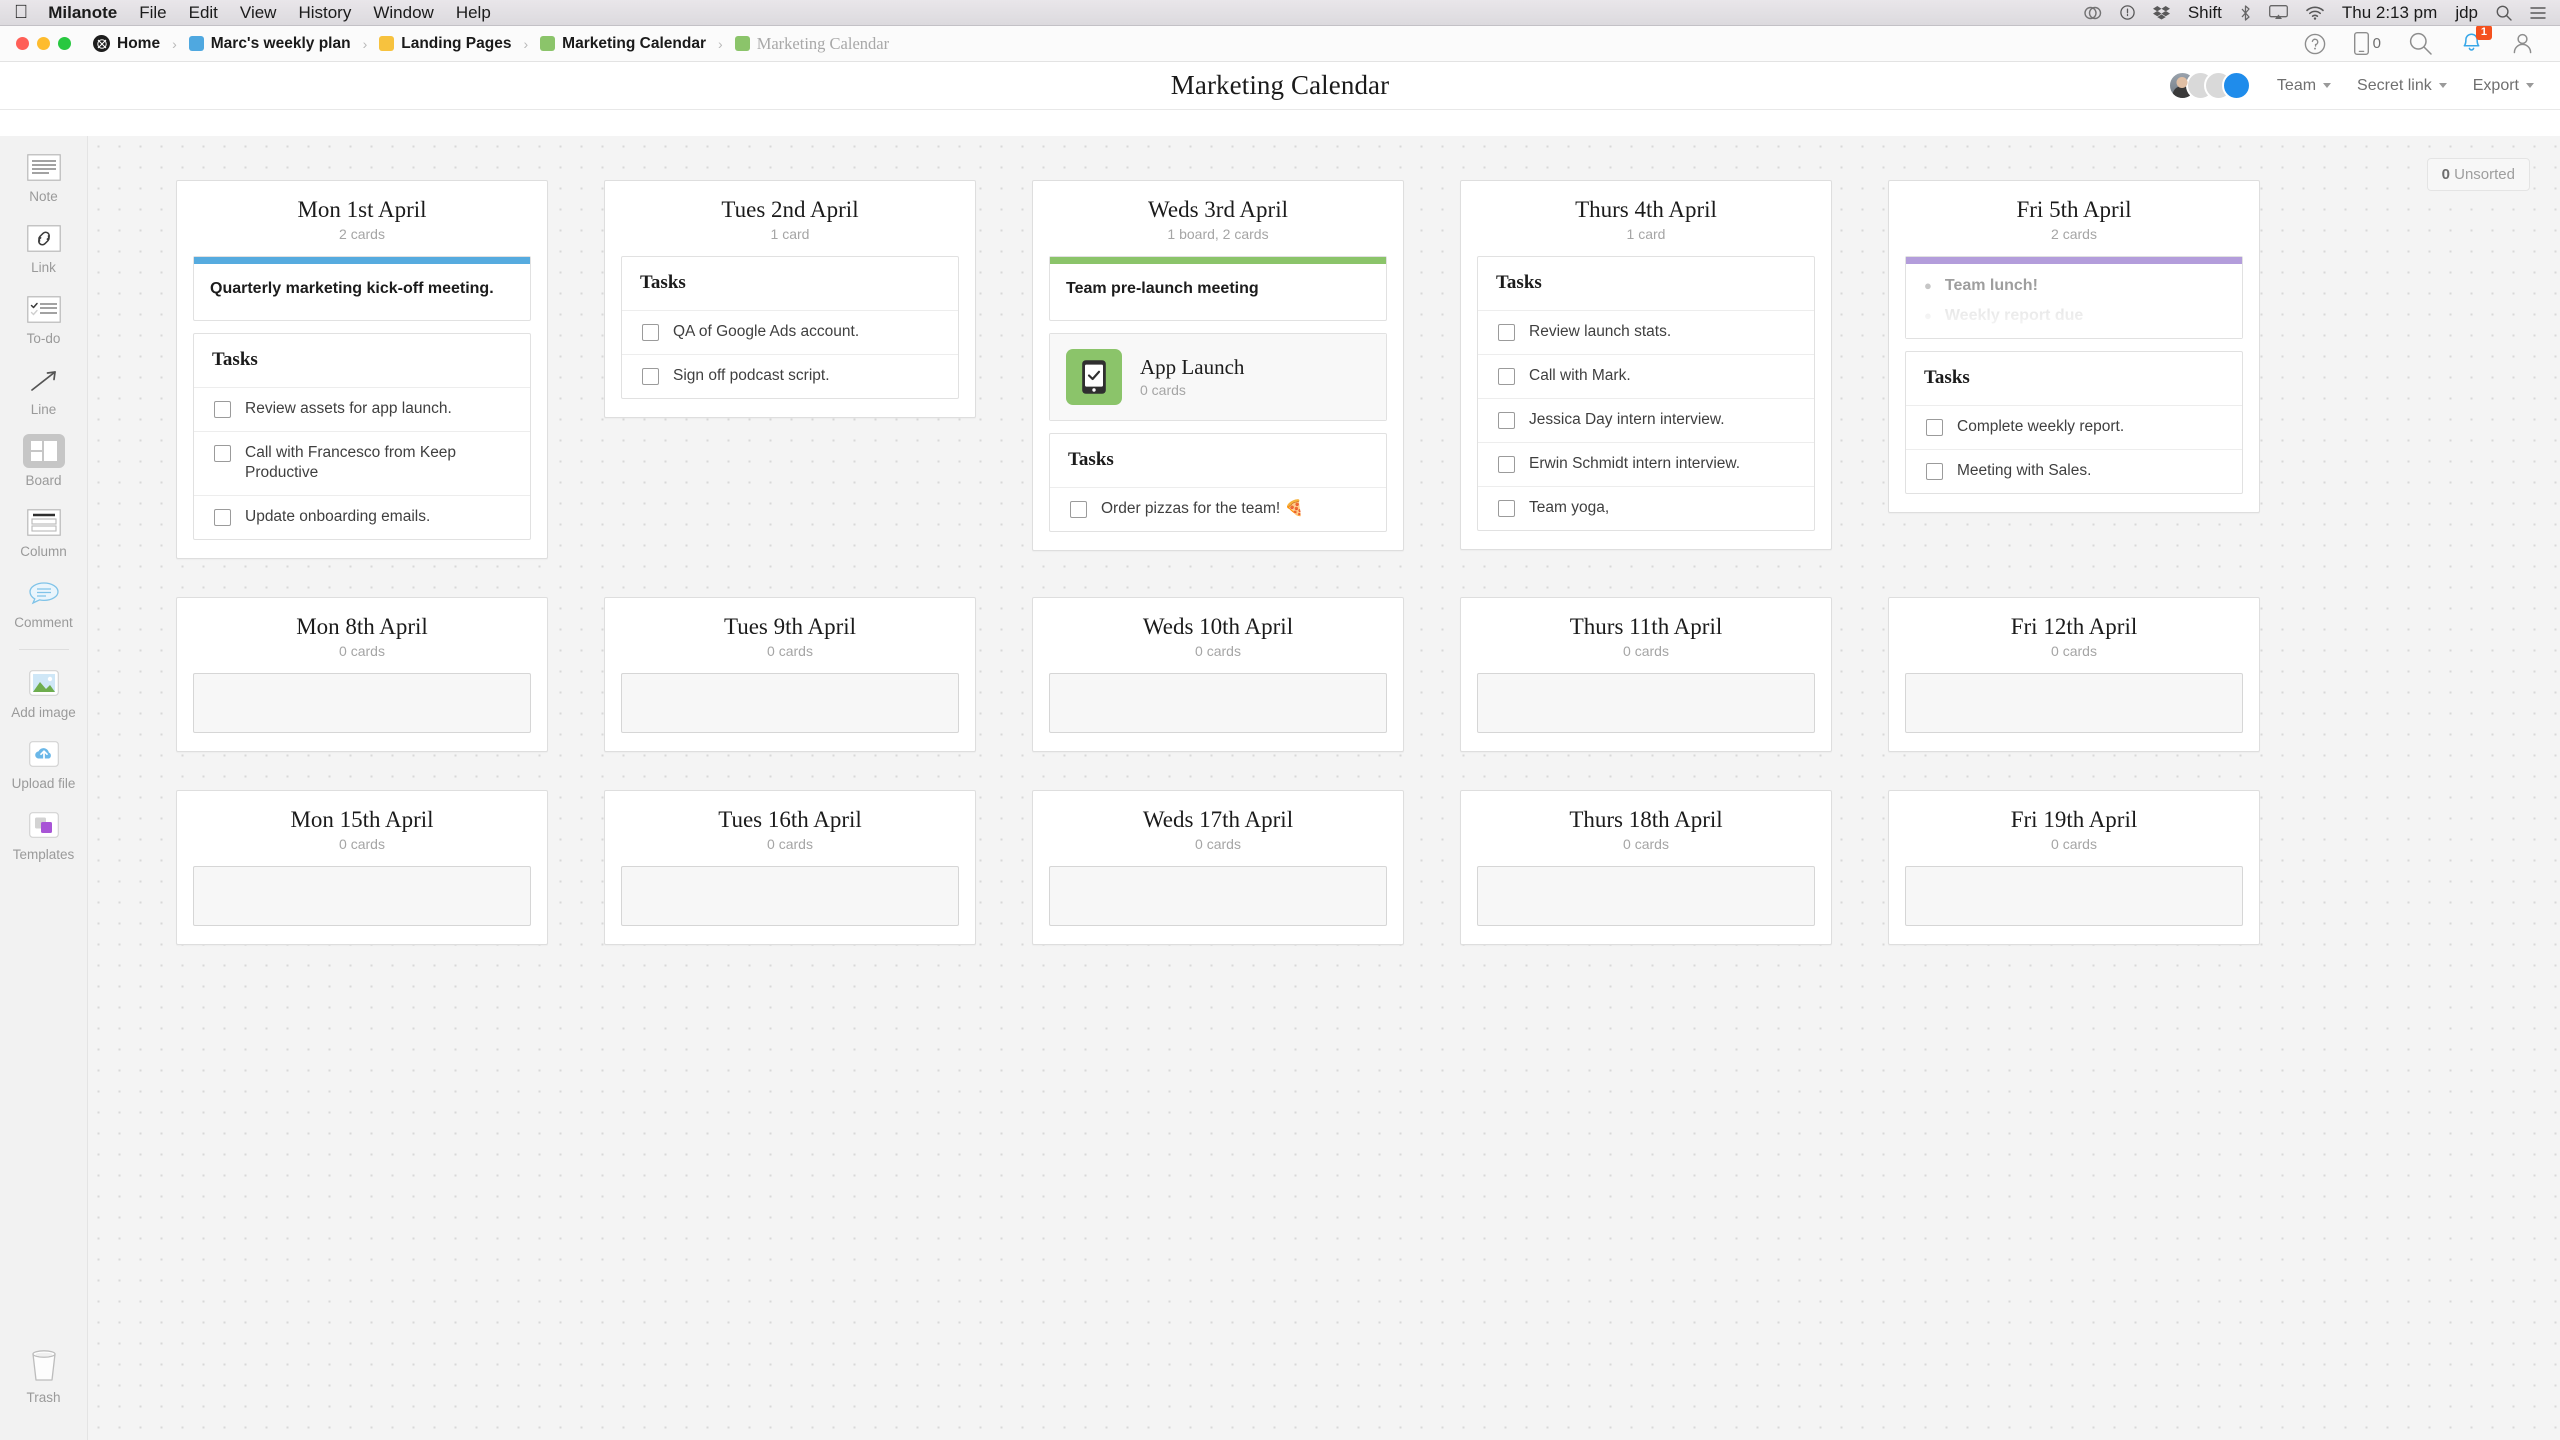 Image resolution: width=2560 pixels, height=1440 pixels. I want to click on calendar-column: Thurs 11th April 0 cards, so click(1646, 675).